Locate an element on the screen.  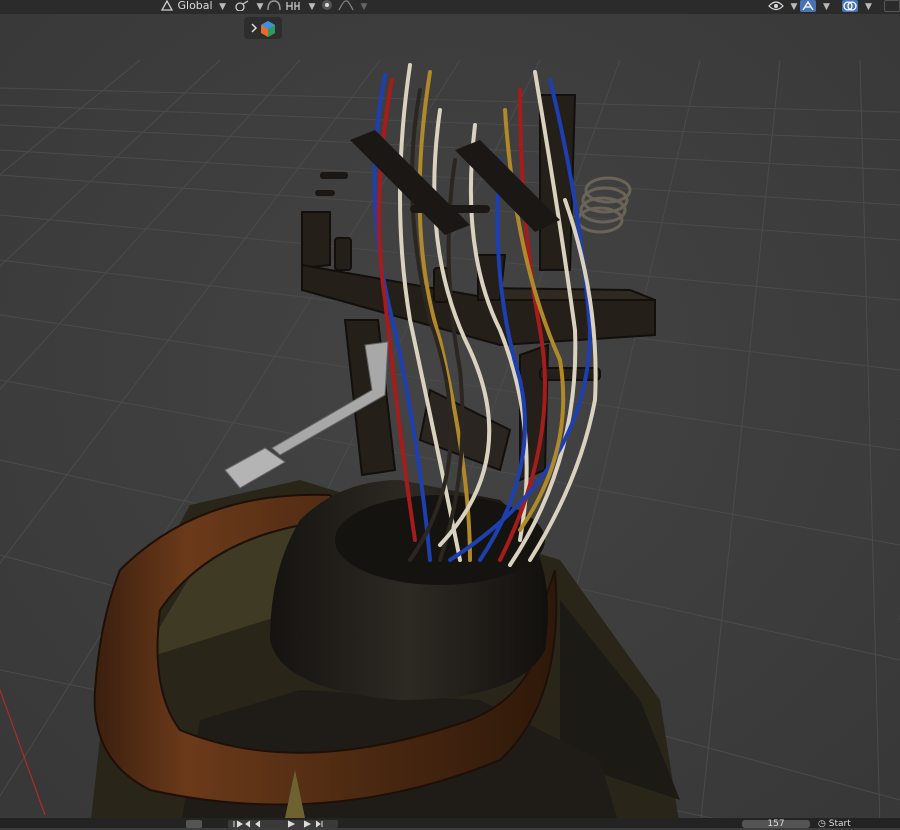
snap-toggle is located at coordinates (274, 6).